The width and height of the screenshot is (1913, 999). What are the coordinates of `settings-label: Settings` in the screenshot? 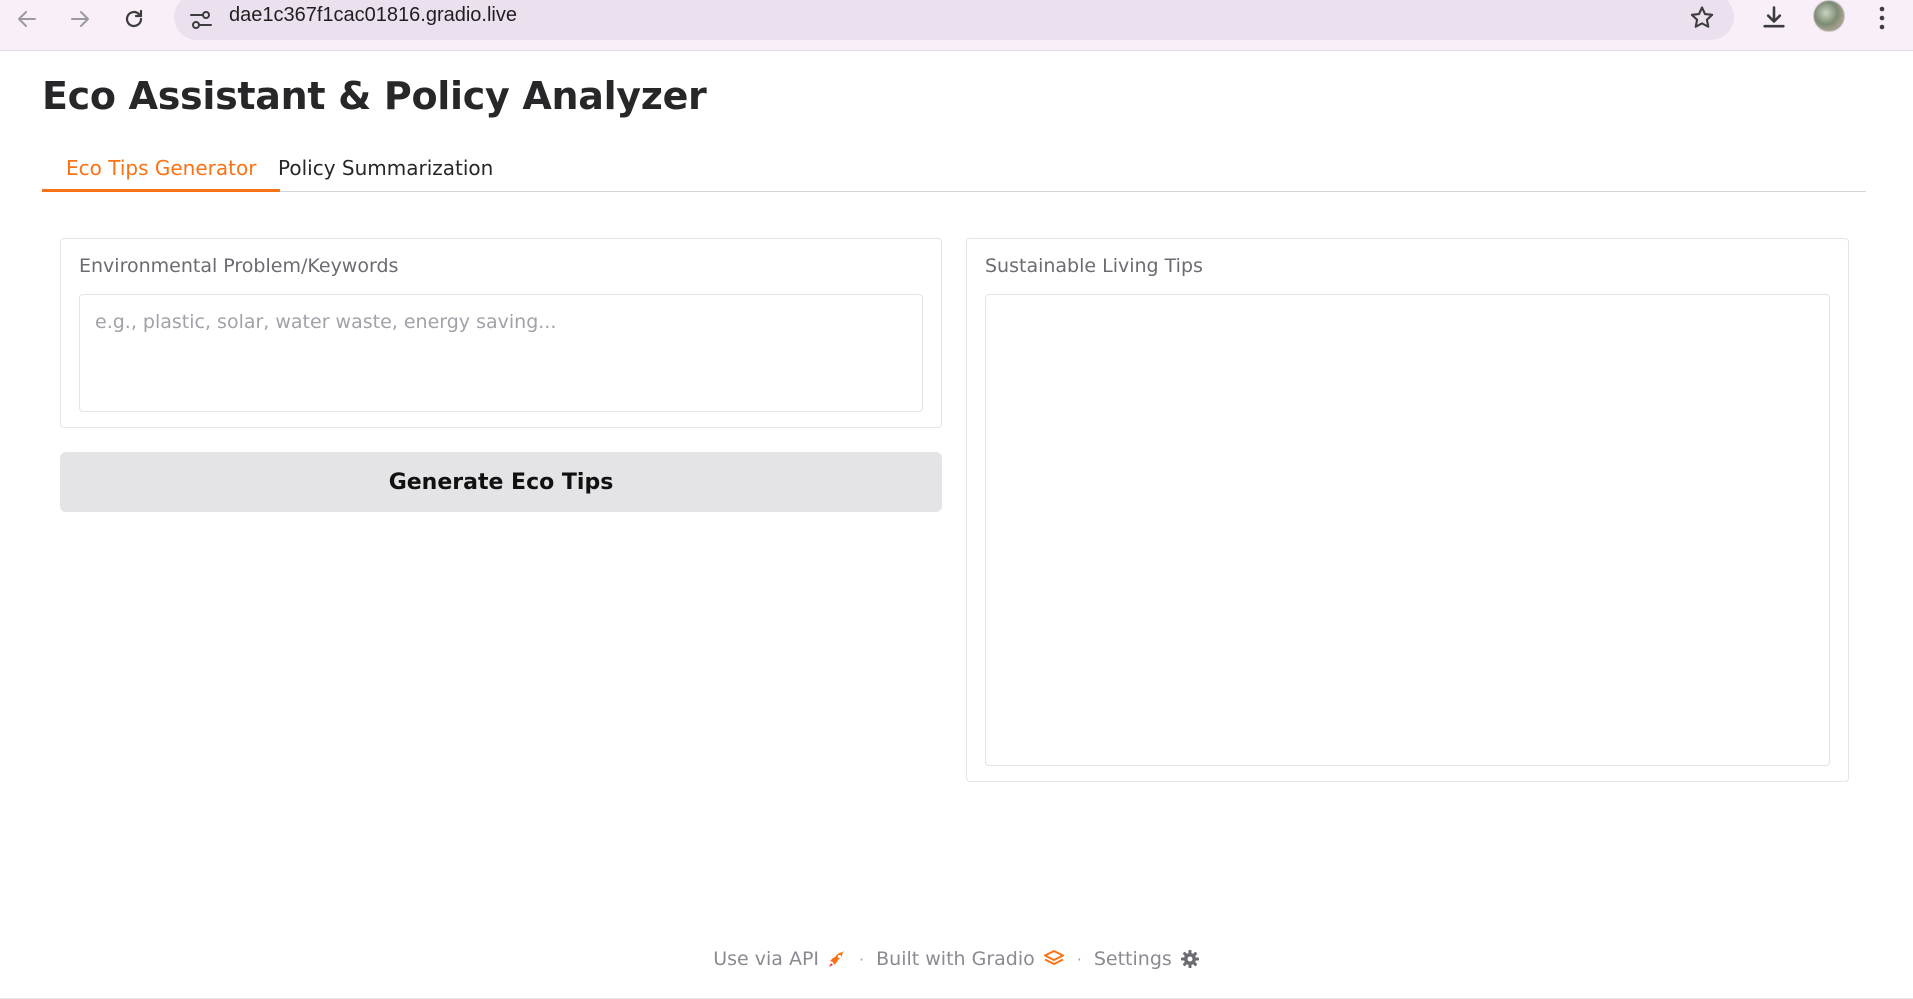 It's located at (1132, 959).